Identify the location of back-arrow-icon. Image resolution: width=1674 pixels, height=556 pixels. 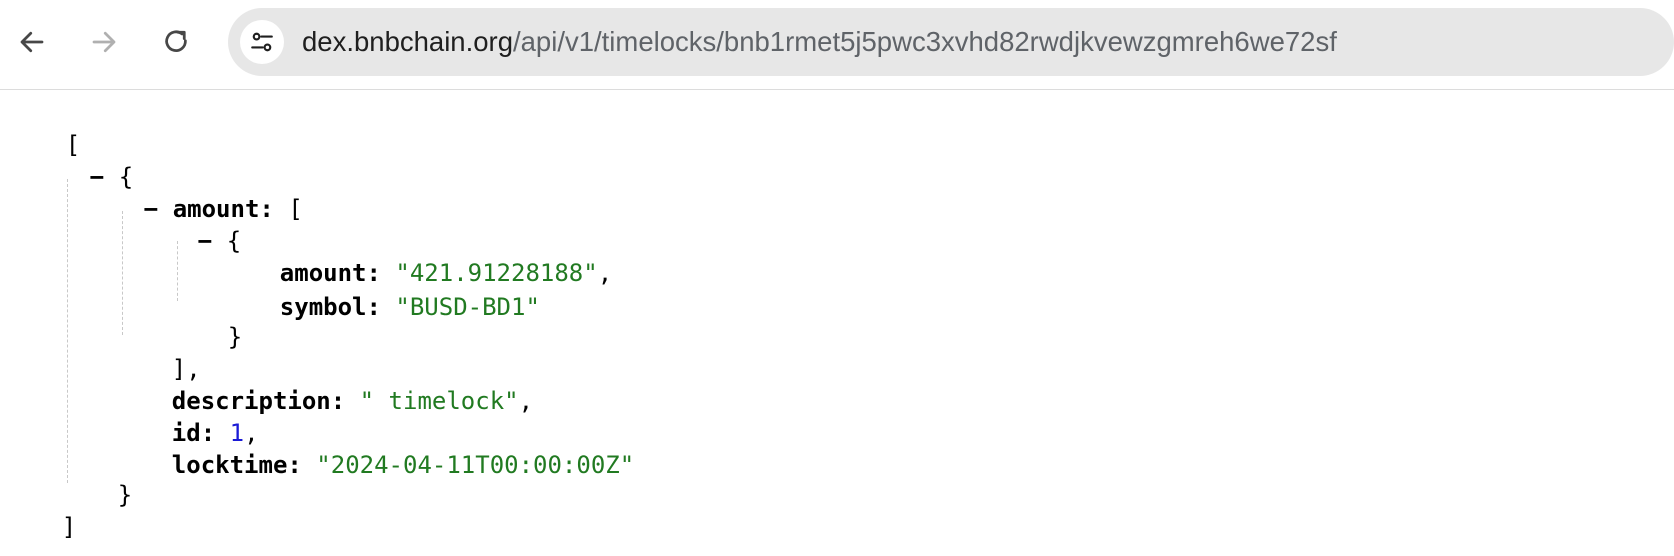
(32, 42).